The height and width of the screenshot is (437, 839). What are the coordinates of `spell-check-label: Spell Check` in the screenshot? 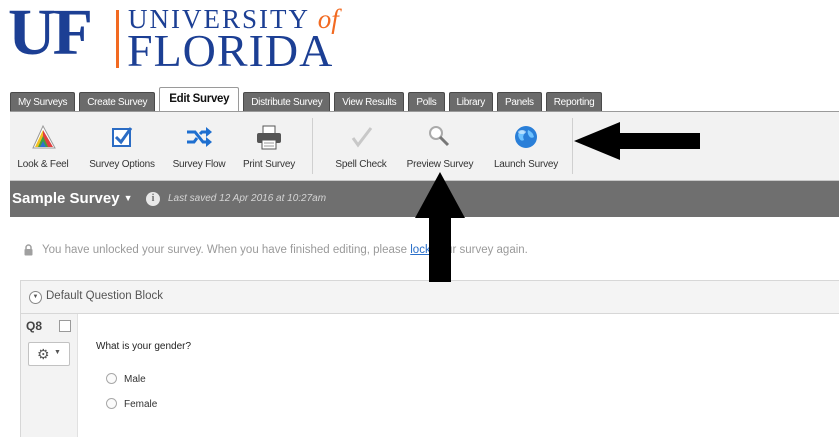 It's located at (361, 164).